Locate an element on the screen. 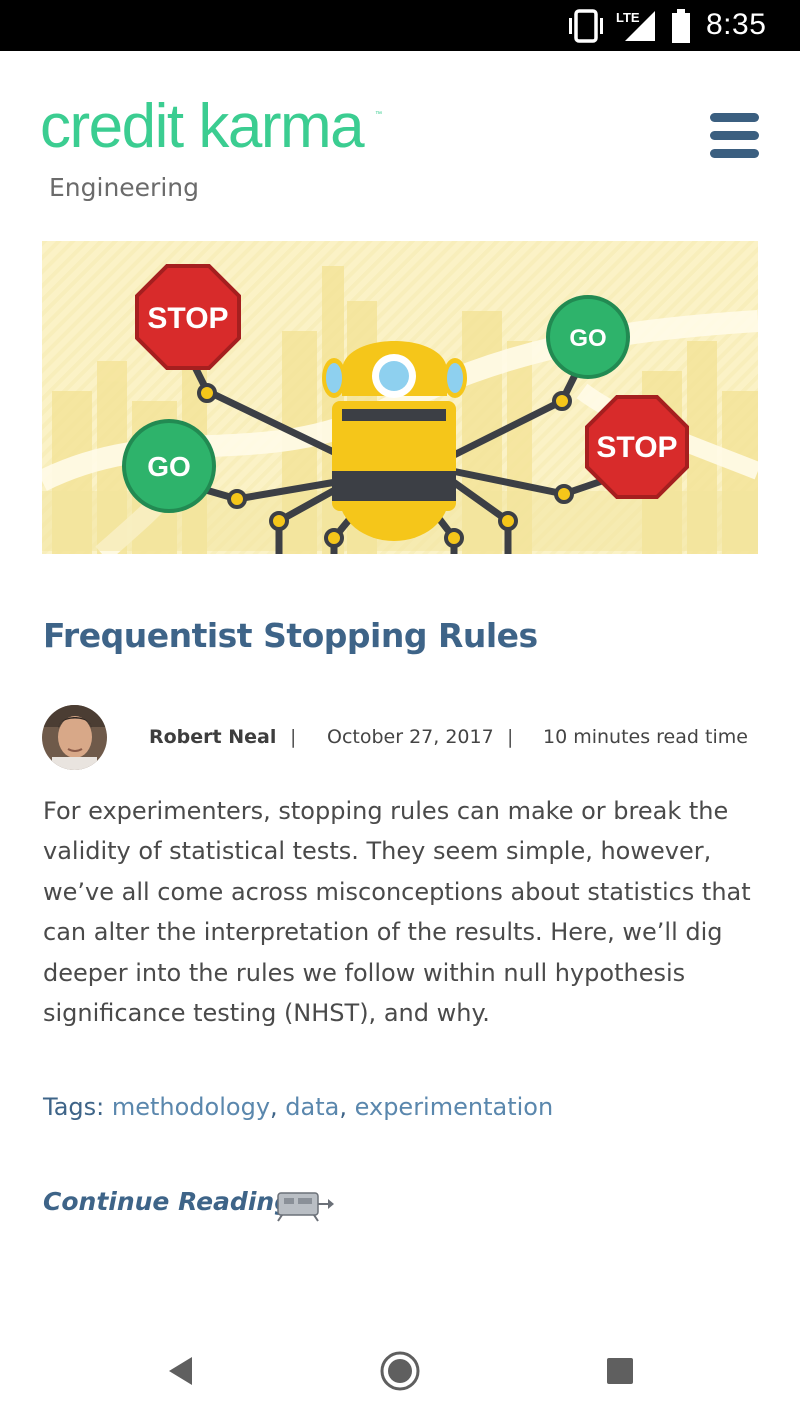 Image resolution: width=800 pixels, height=1422 pixels. stop-sign-top-left: STOP is located at coordinates (188, 317).